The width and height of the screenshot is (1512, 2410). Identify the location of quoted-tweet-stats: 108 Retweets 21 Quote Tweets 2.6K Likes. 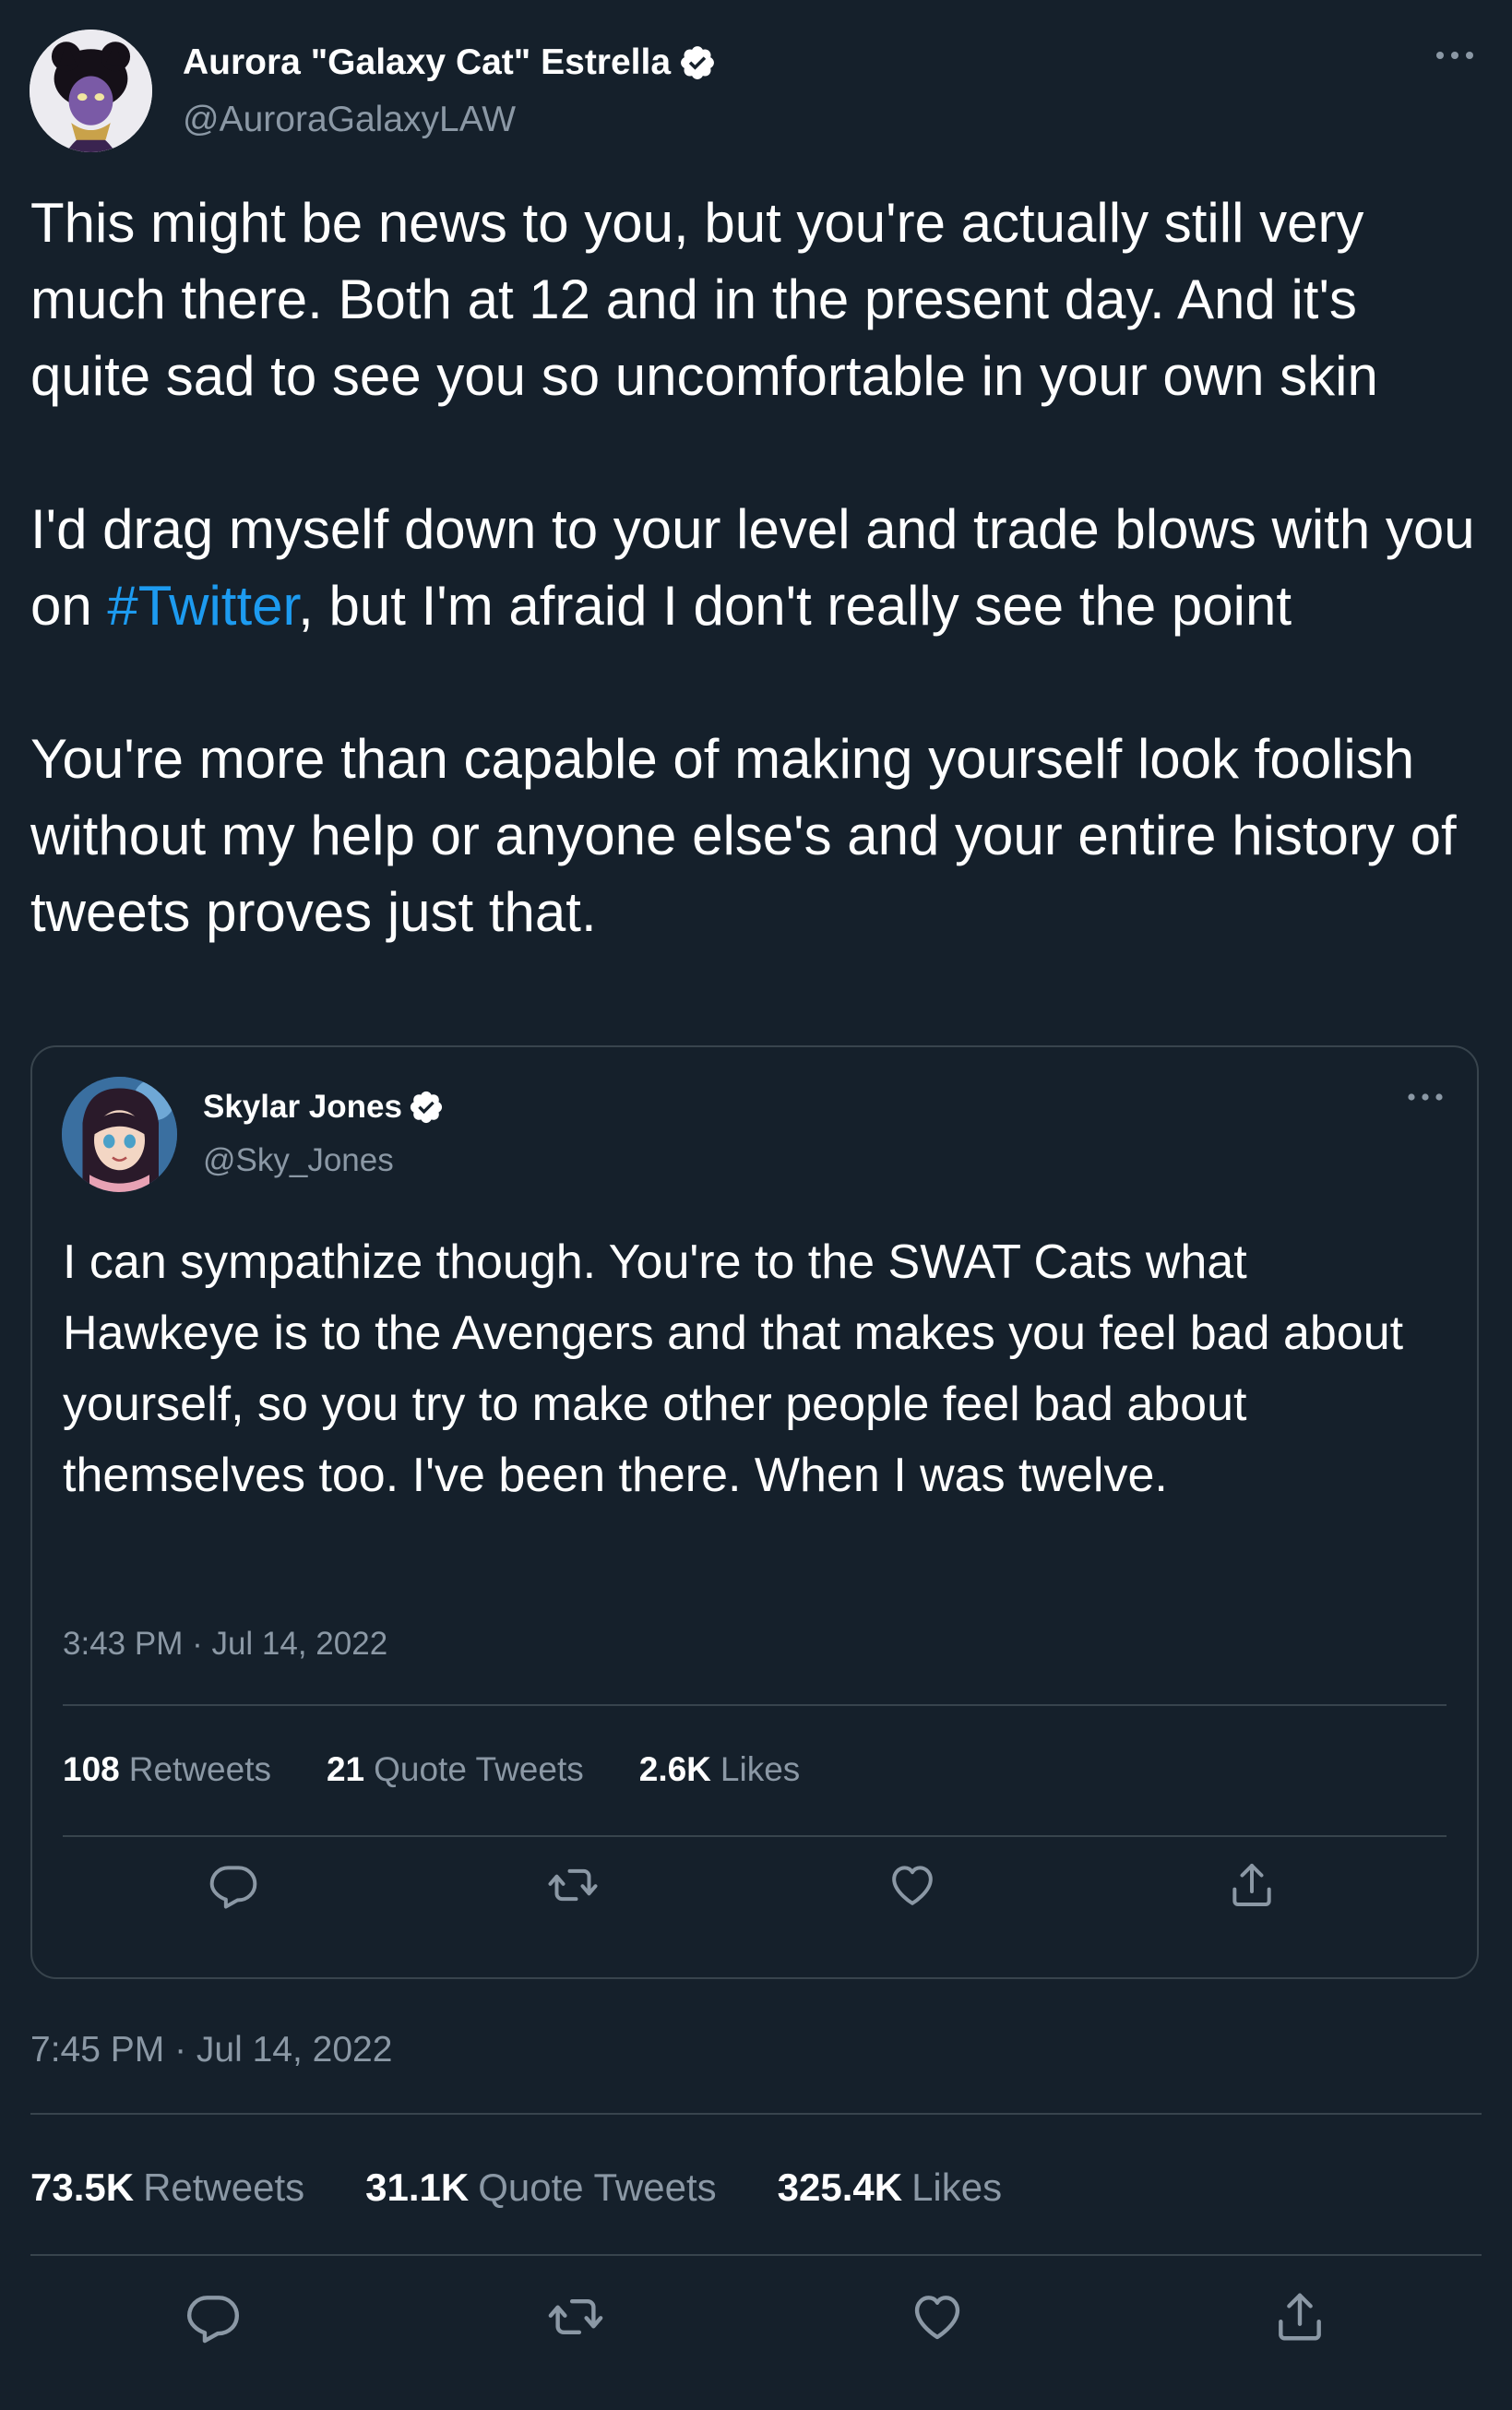
(431, 1769).